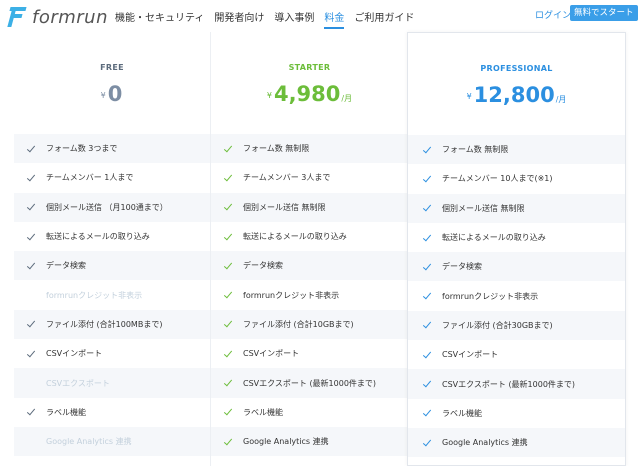 Image resolution: width=640 pixels, height=466 pixels. I want to click on plan-name: STARTER, so click(309, 67).